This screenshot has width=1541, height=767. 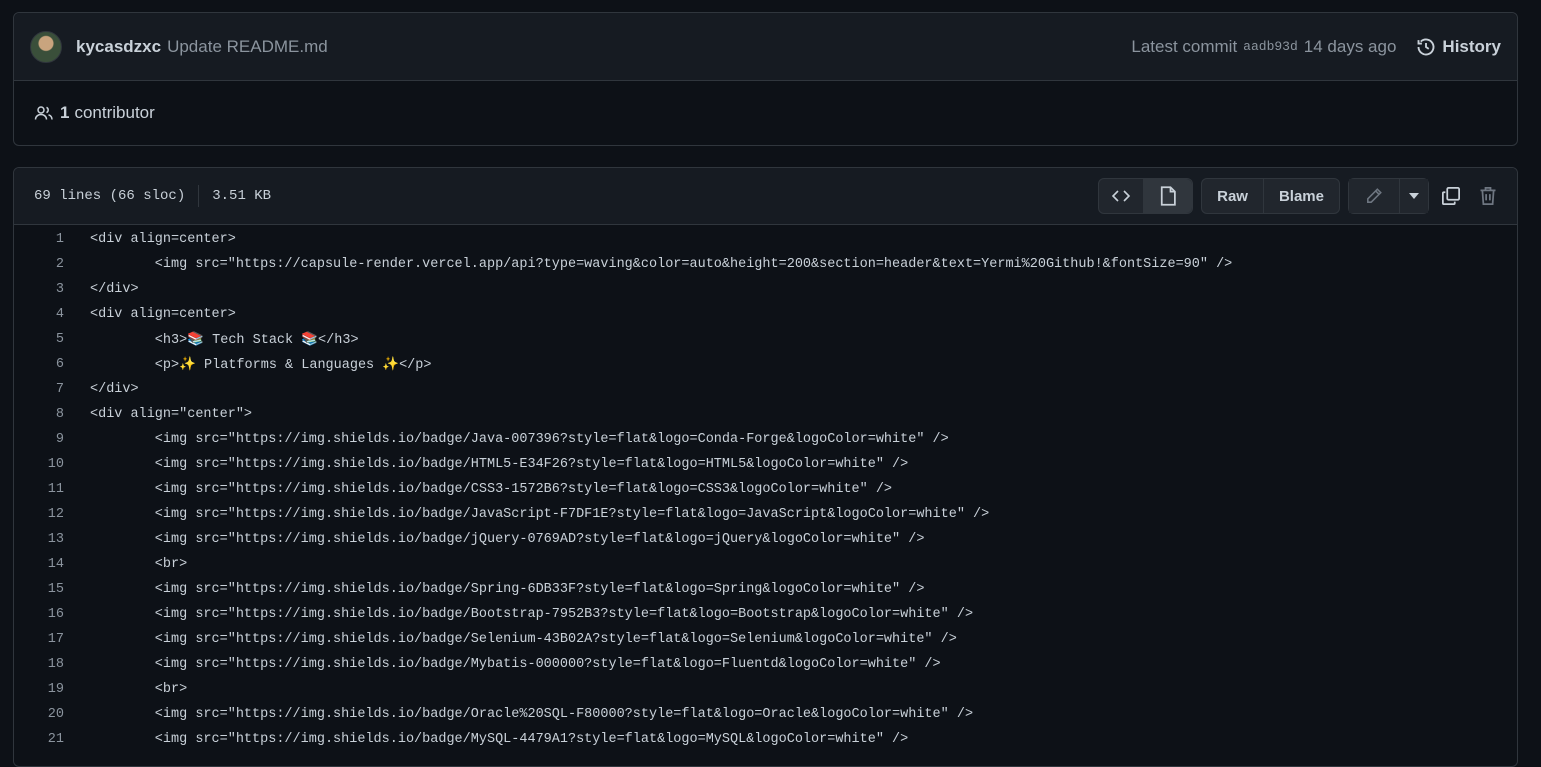 I want to click on commit-author-link: kycasdzxc, so click(x=118, y=47).